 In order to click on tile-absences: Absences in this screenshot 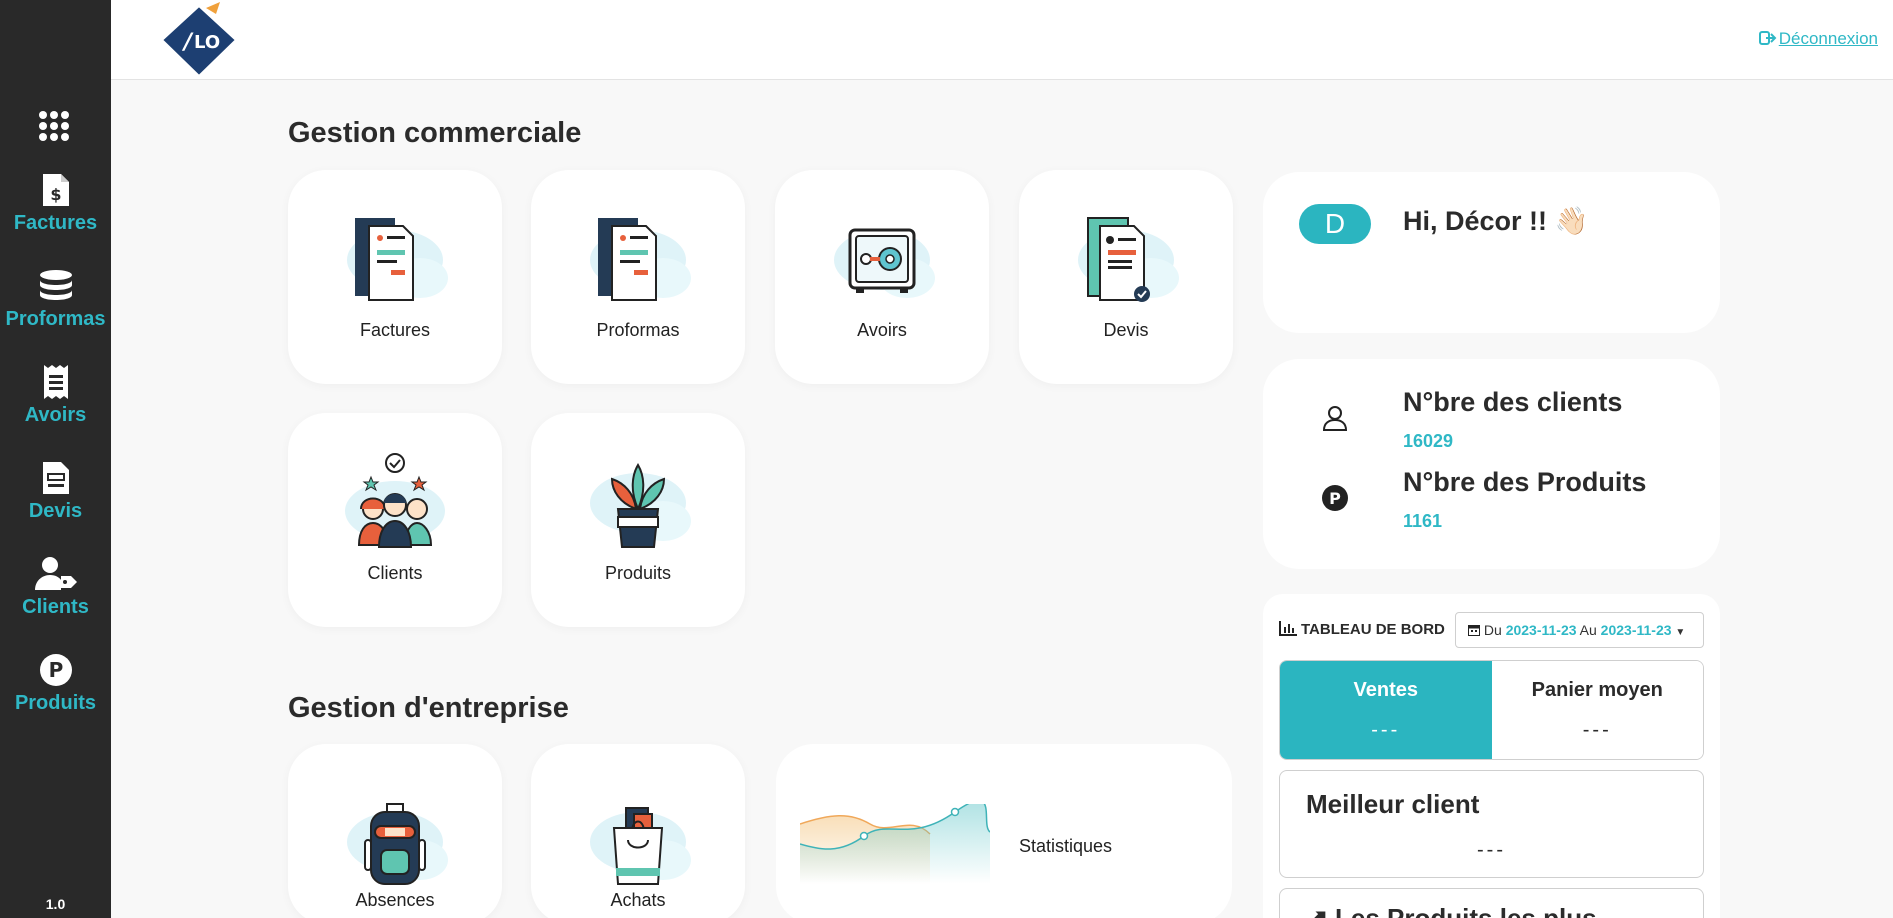, I will do `click(395, 831)`.